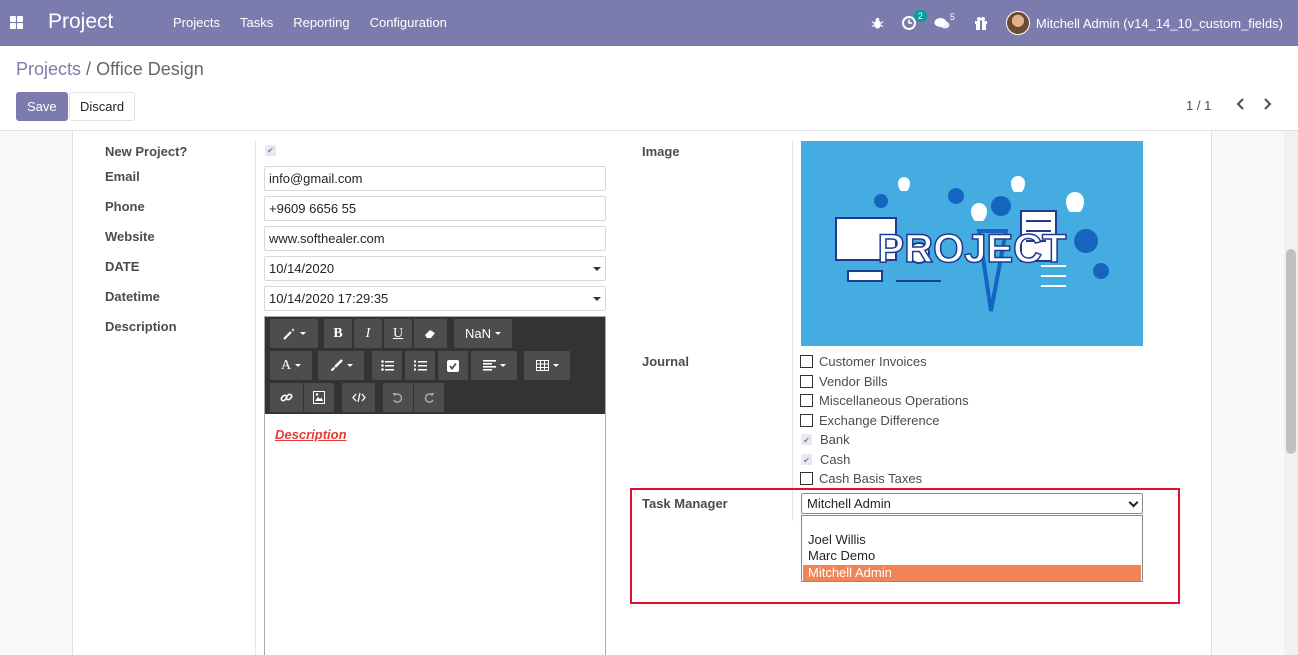 This screenshot has width=1298, height=655. What do you see at coordinates (435, 238) in the screenshot?
I see `website-field: www.softhealer.com` at bounding box center [435, 238].